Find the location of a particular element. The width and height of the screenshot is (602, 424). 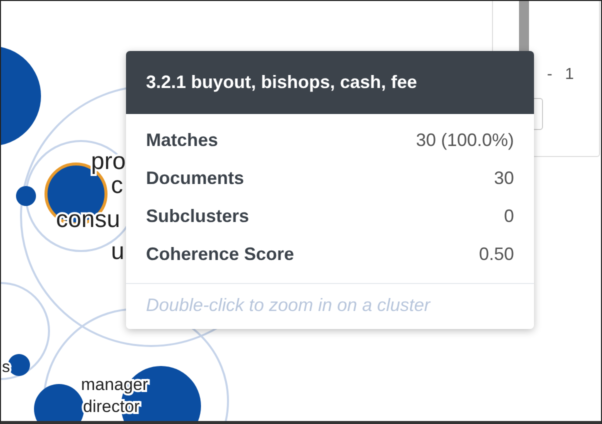

range-value: 1 is located at coordinates (569, 75).